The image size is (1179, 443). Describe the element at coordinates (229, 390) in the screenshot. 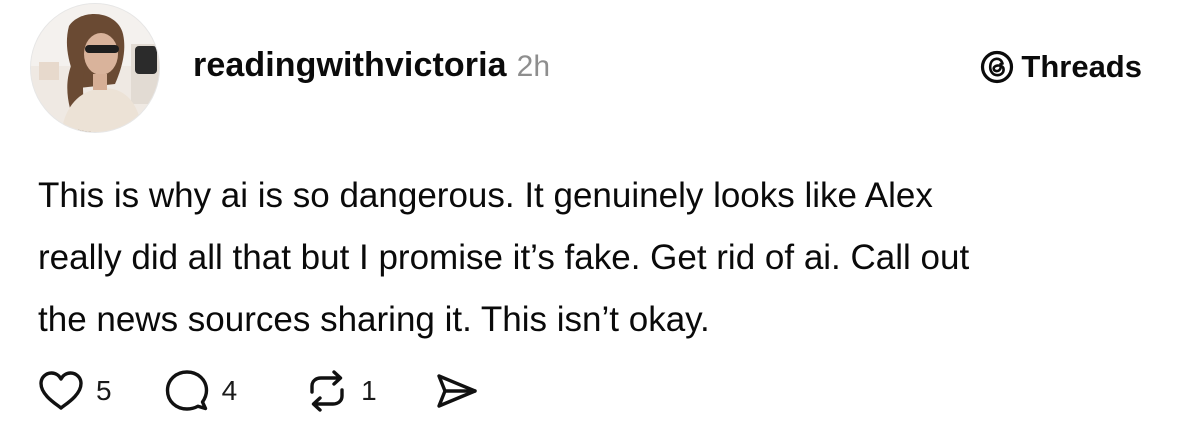

I see `reply-count: 4` at that location.